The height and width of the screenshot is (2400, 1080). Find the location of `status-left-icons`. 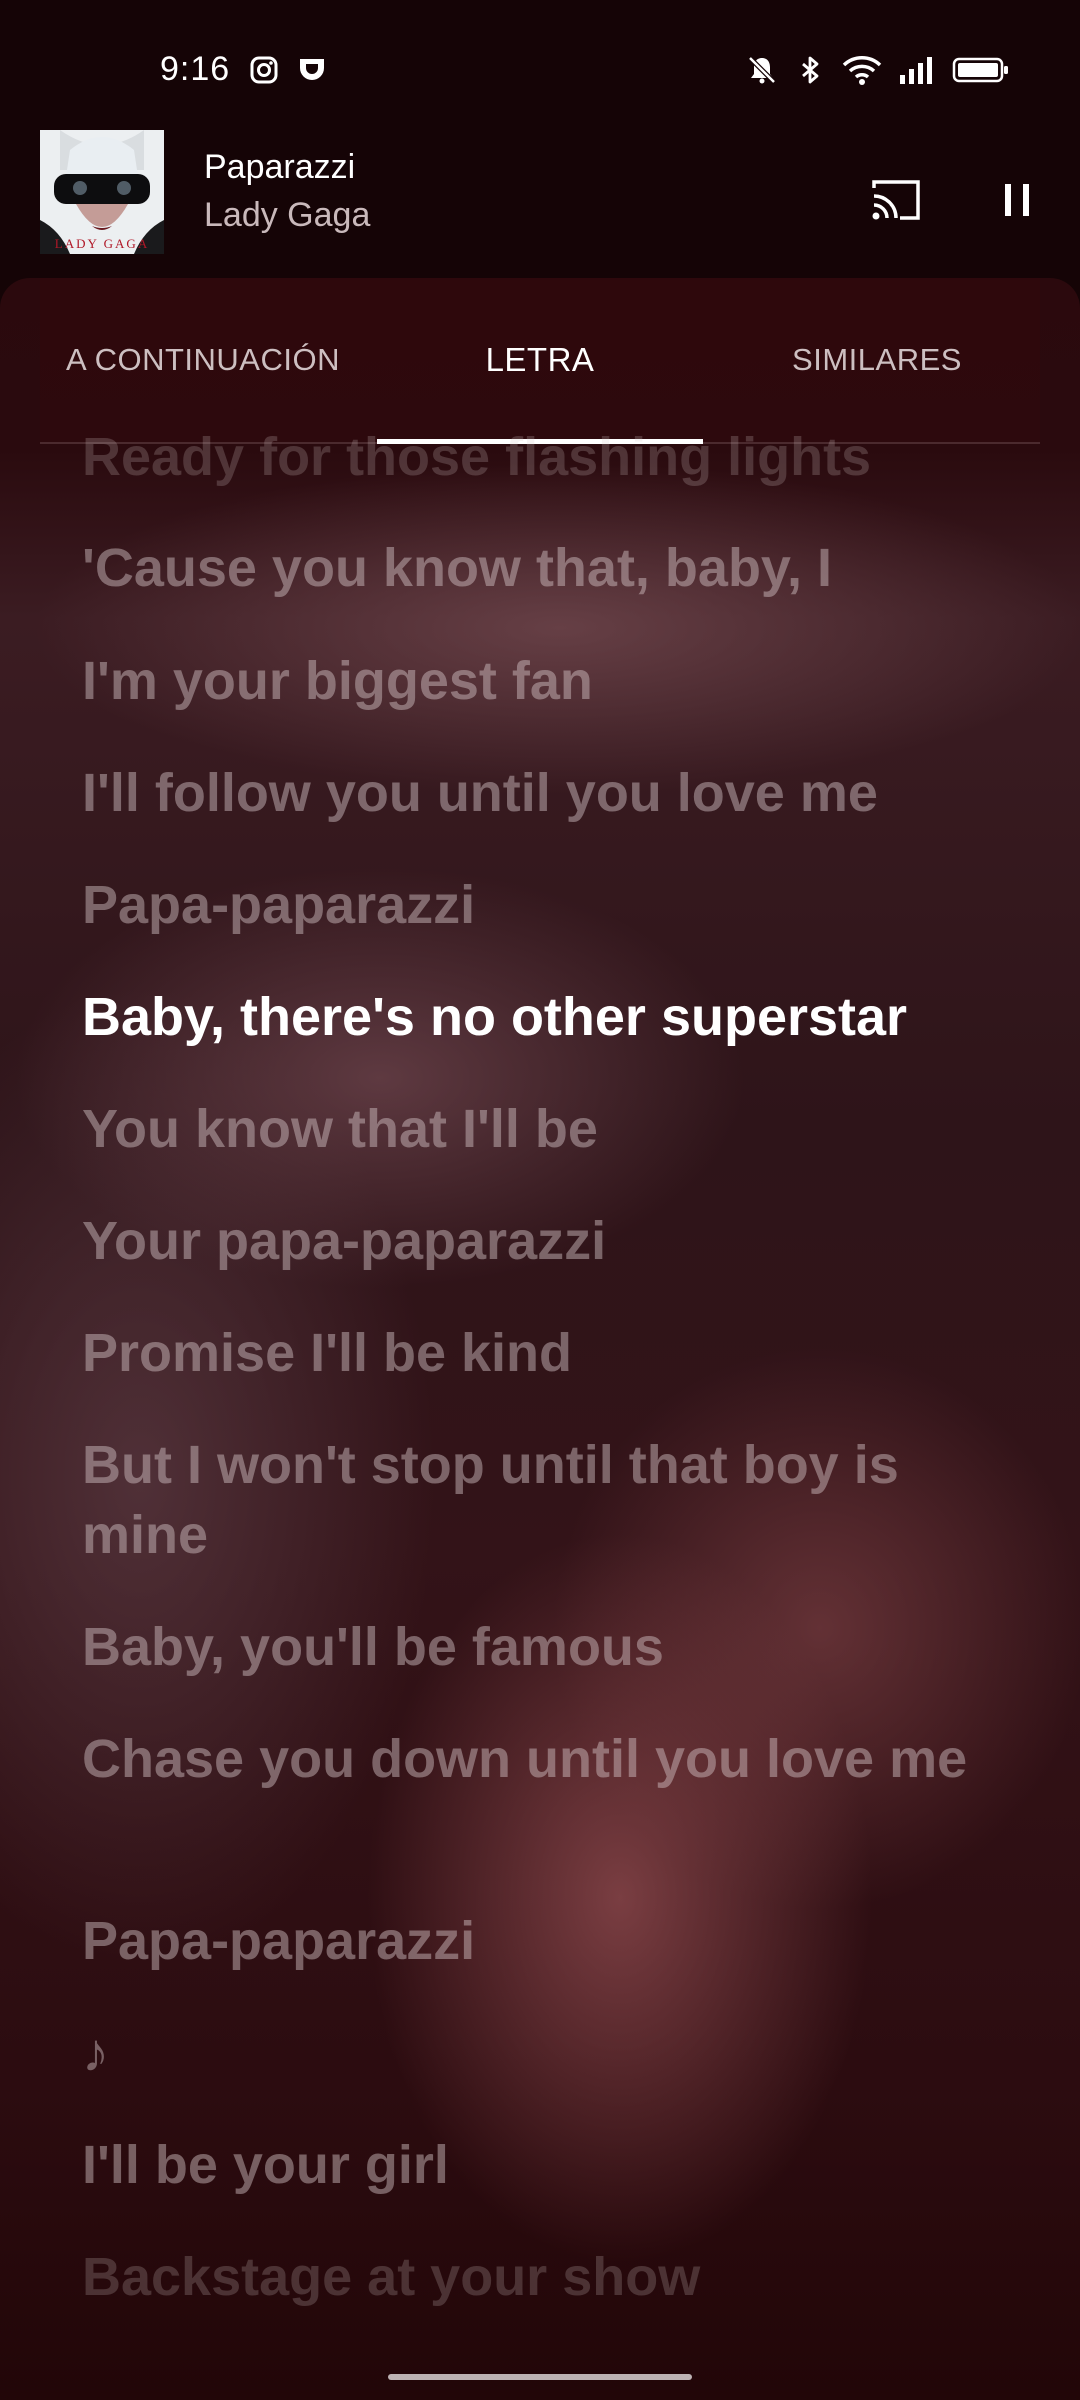

status-left-icons is located at coordinates (288, 70).